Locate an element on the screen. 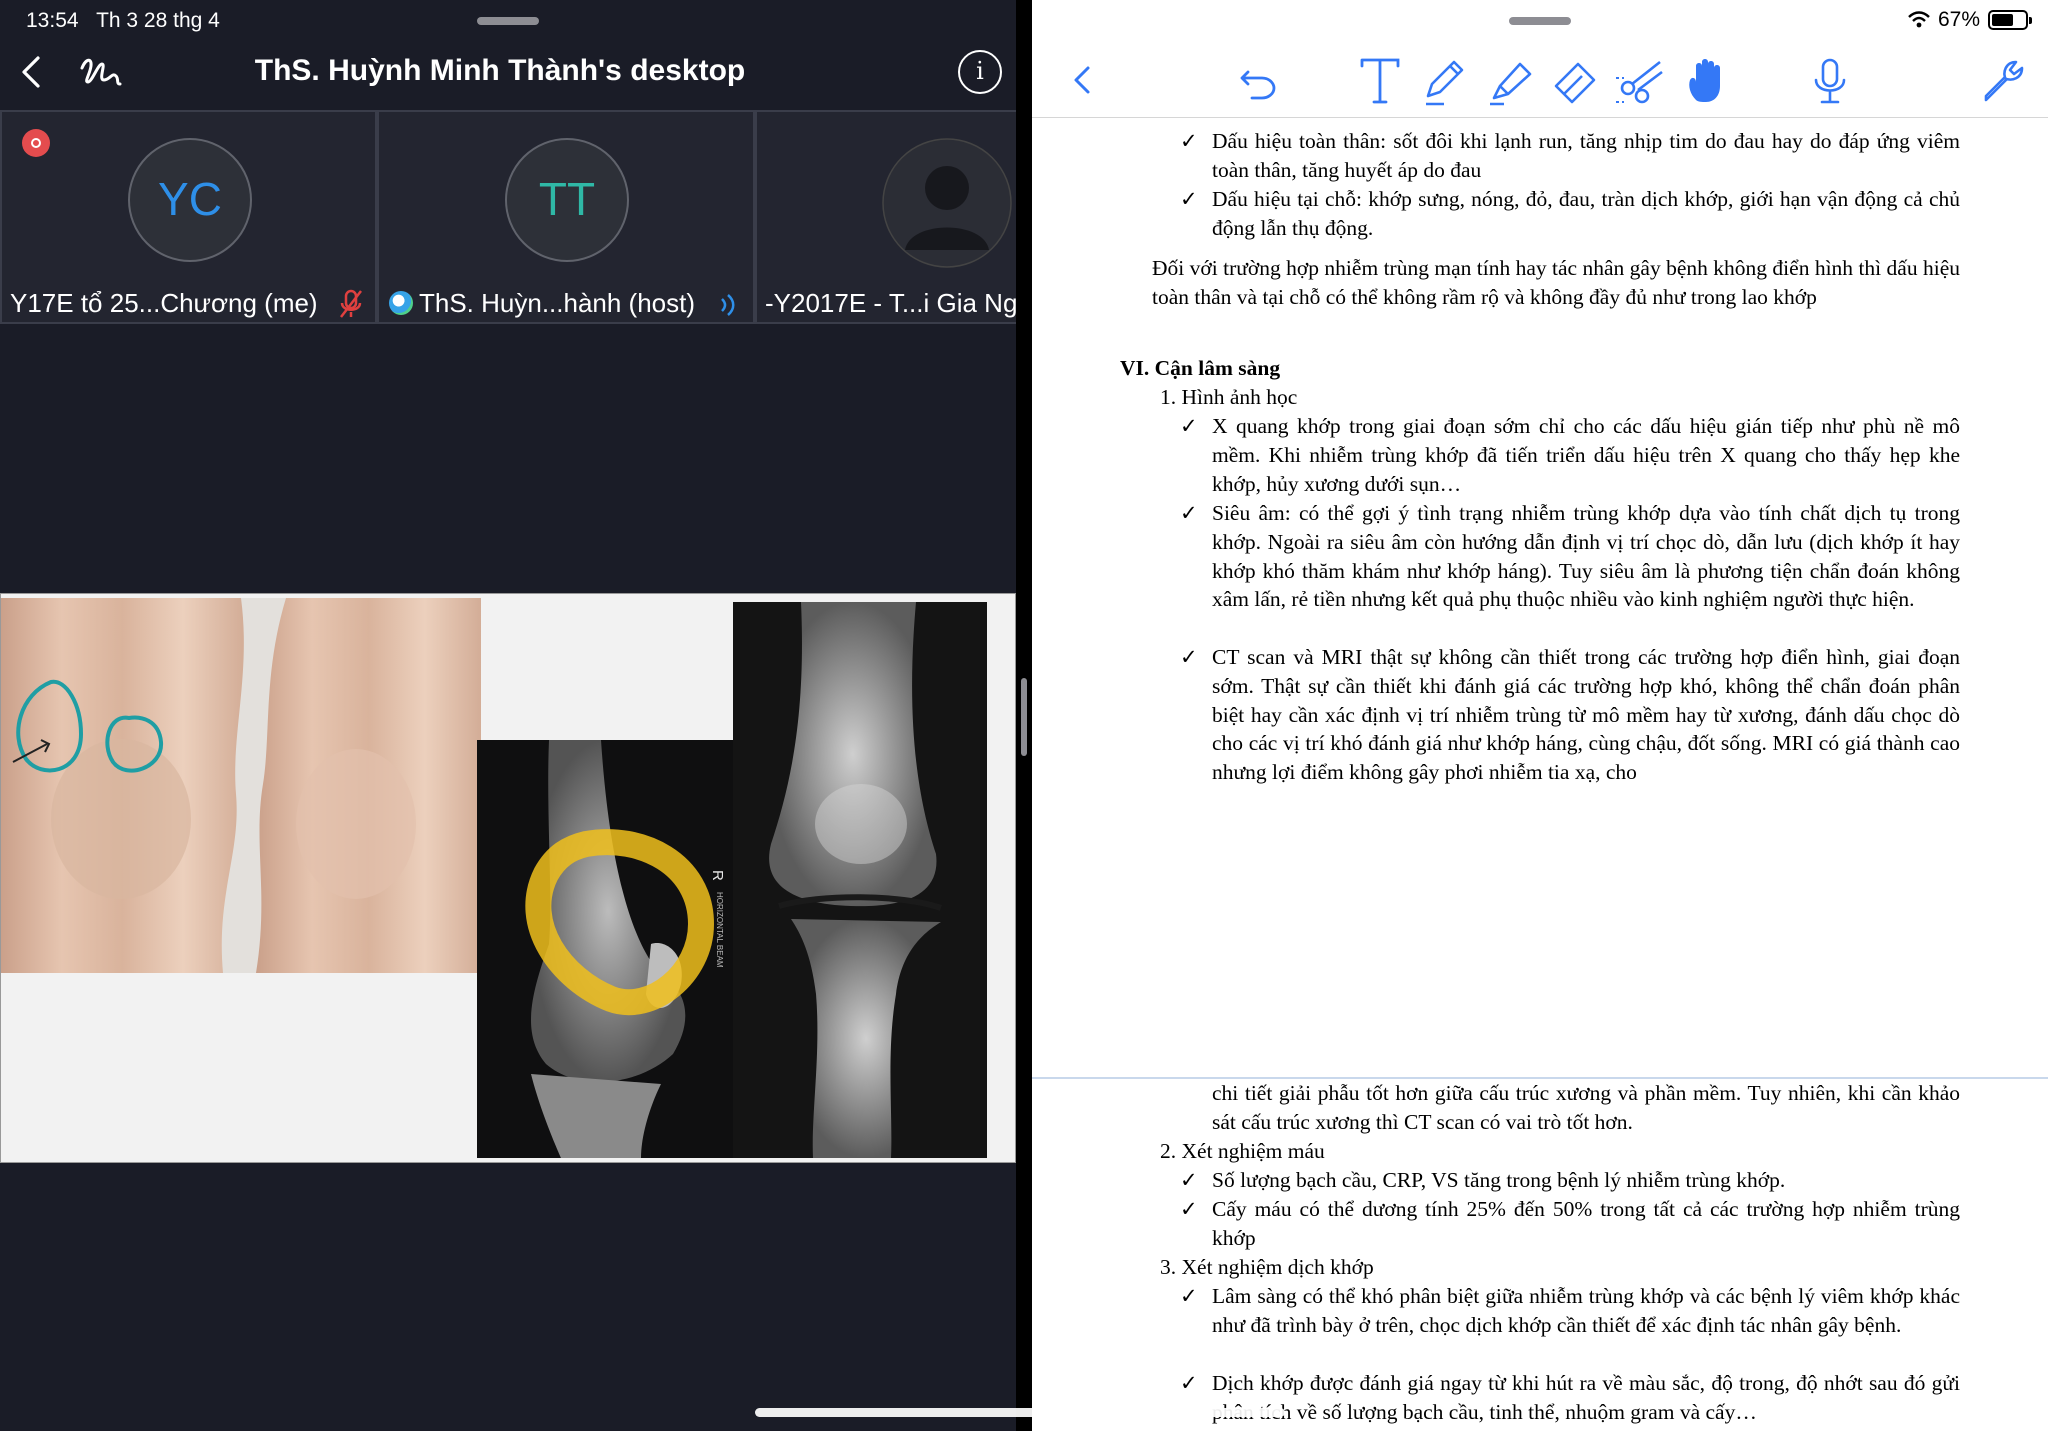 Image resolution: width=2048 pixels, height=1431 pixels. text-icon is located at coordinates (1380, 80).